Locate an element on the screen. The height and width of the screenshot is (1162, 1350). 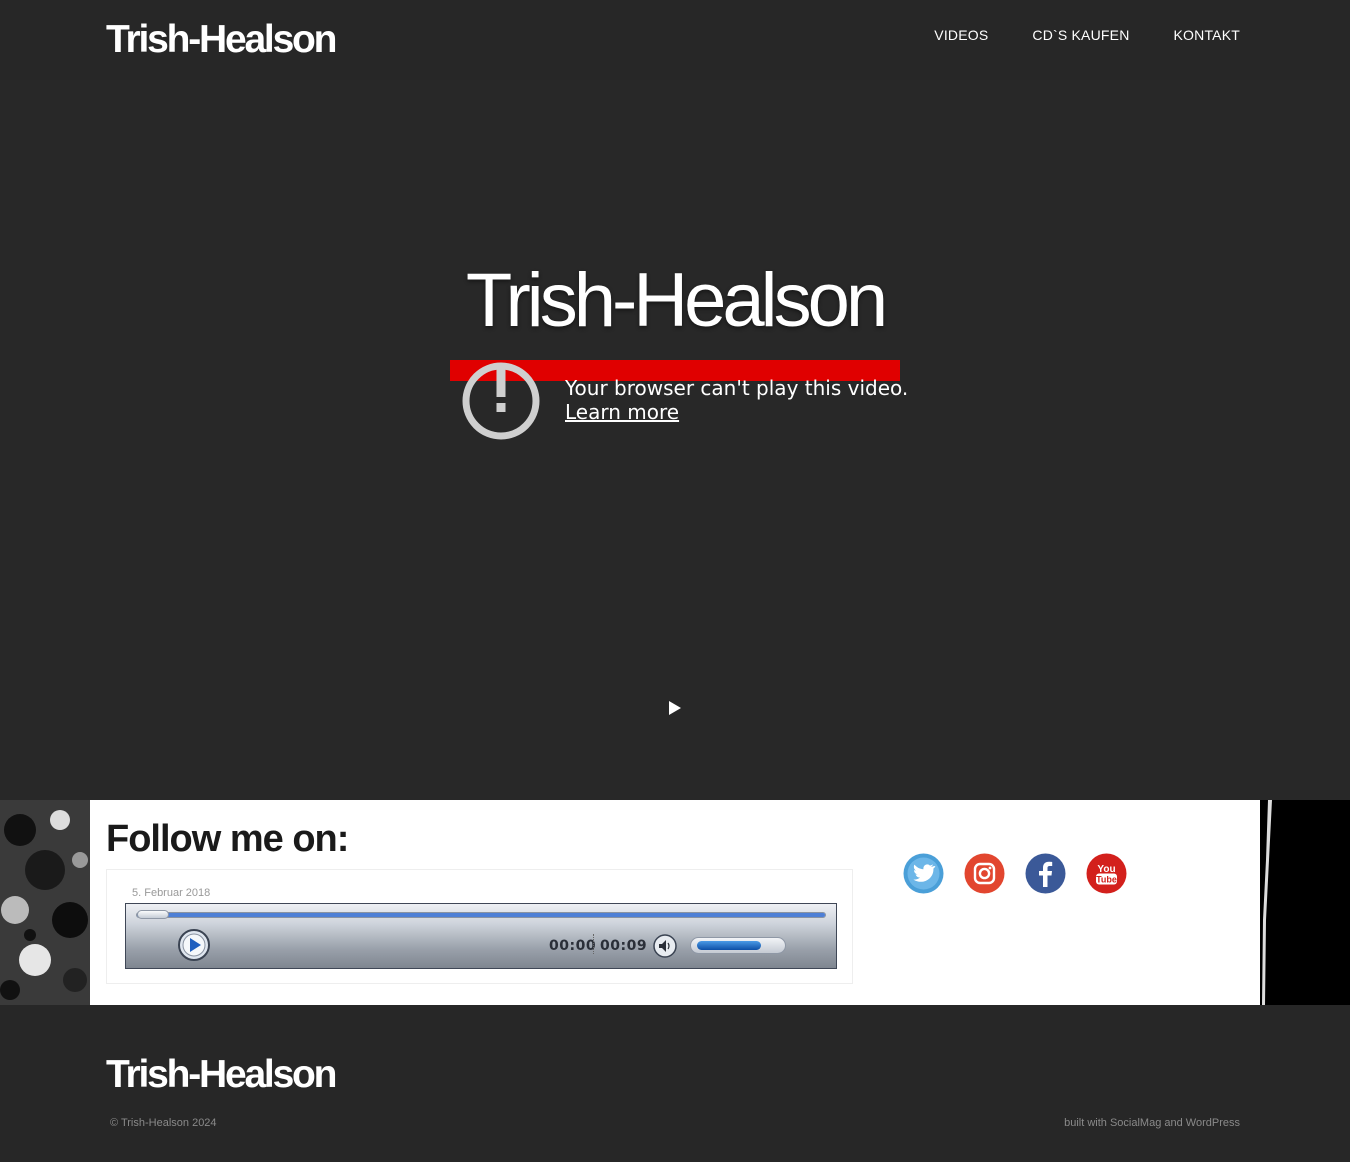
time-separator is located at coordinates (593, 944).